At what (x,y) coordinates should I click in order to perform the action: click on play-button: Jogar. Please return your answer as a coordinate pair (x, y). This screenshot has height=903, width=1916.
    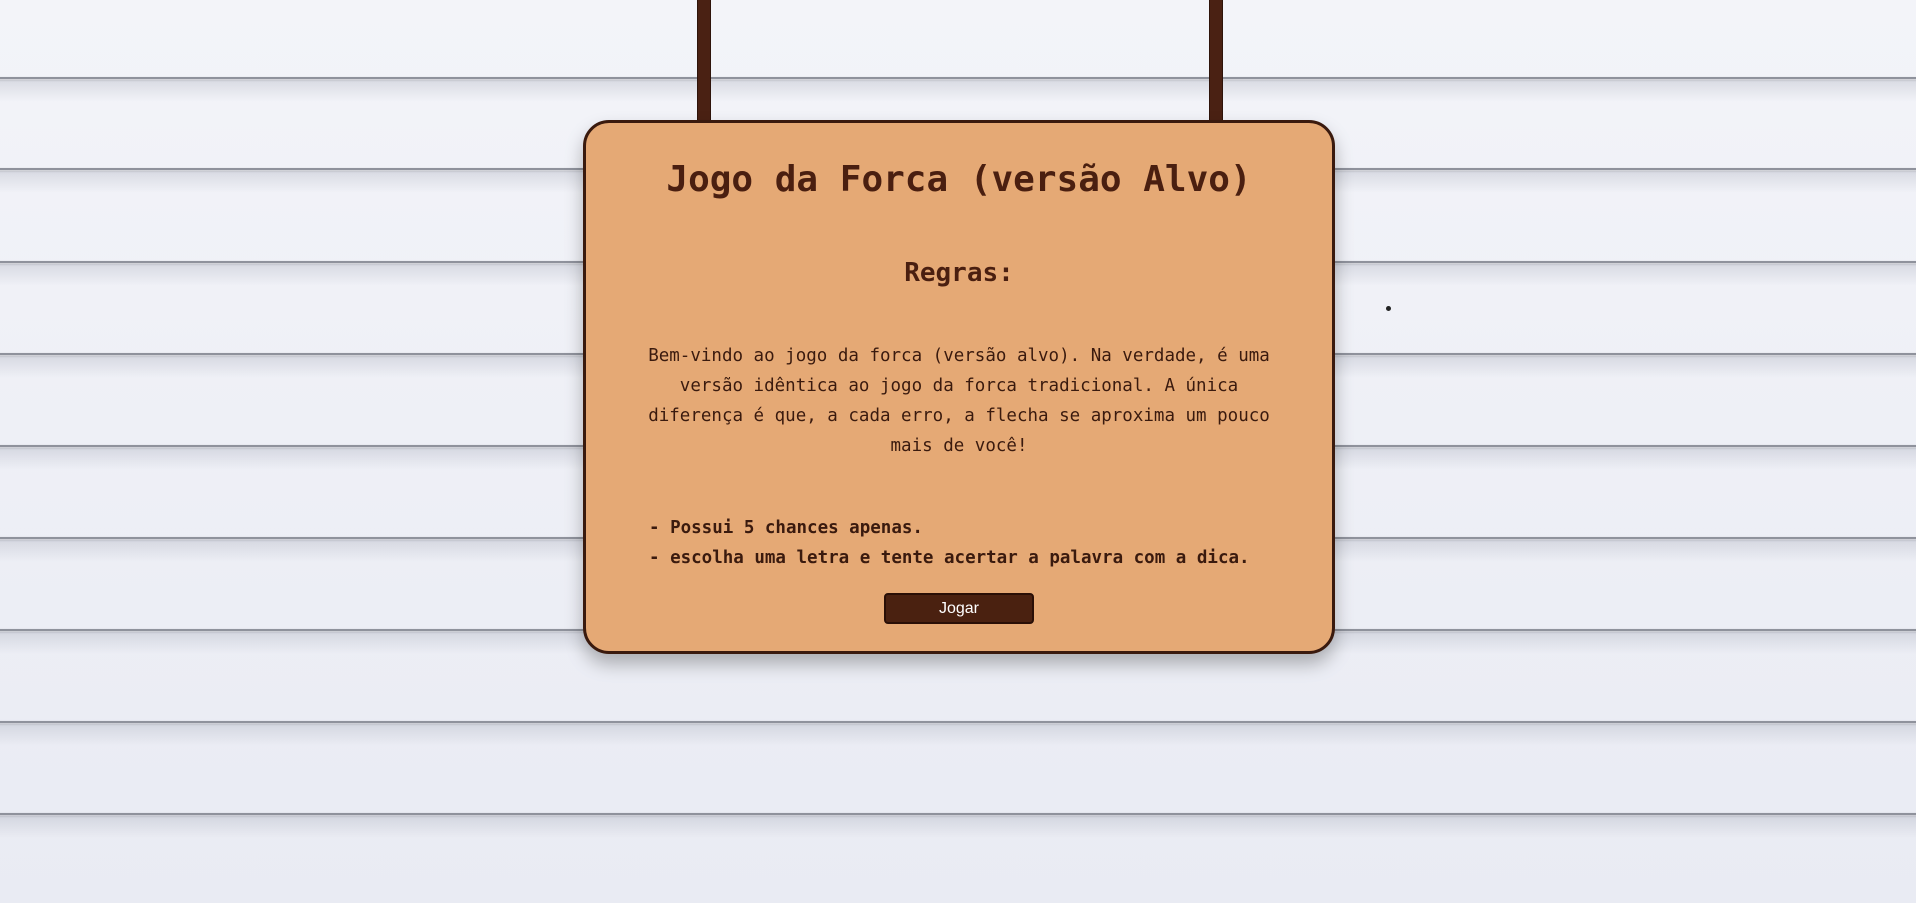
    Looking at the image, I should click on (959, 608).